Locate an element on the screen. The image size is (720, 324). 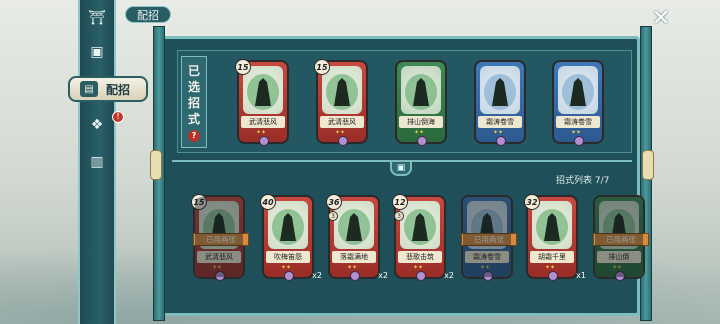
card-list-label: 招式列表 7/7 is located at coordinates (583, 181).